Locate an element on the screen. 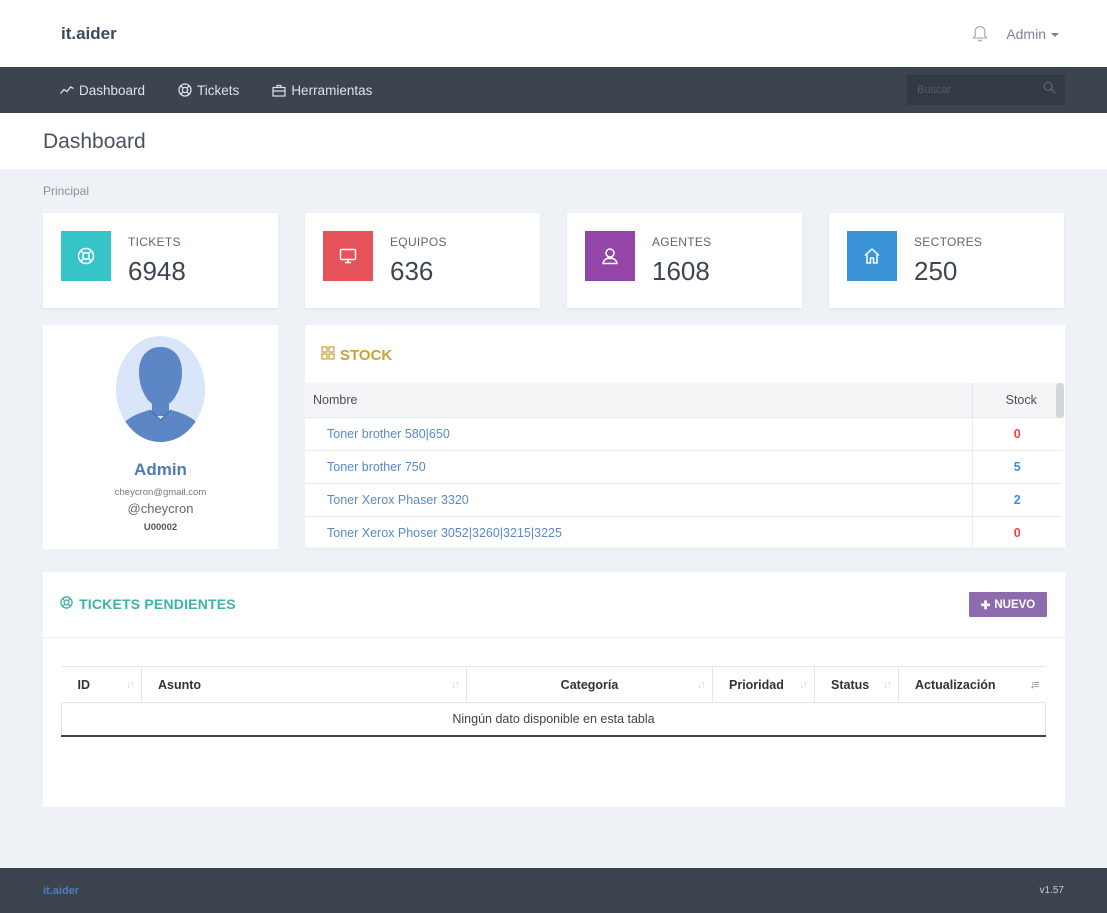 This screenshot has width=1107, height=913. profile-name: Admin is located at coordinates (160, 470).